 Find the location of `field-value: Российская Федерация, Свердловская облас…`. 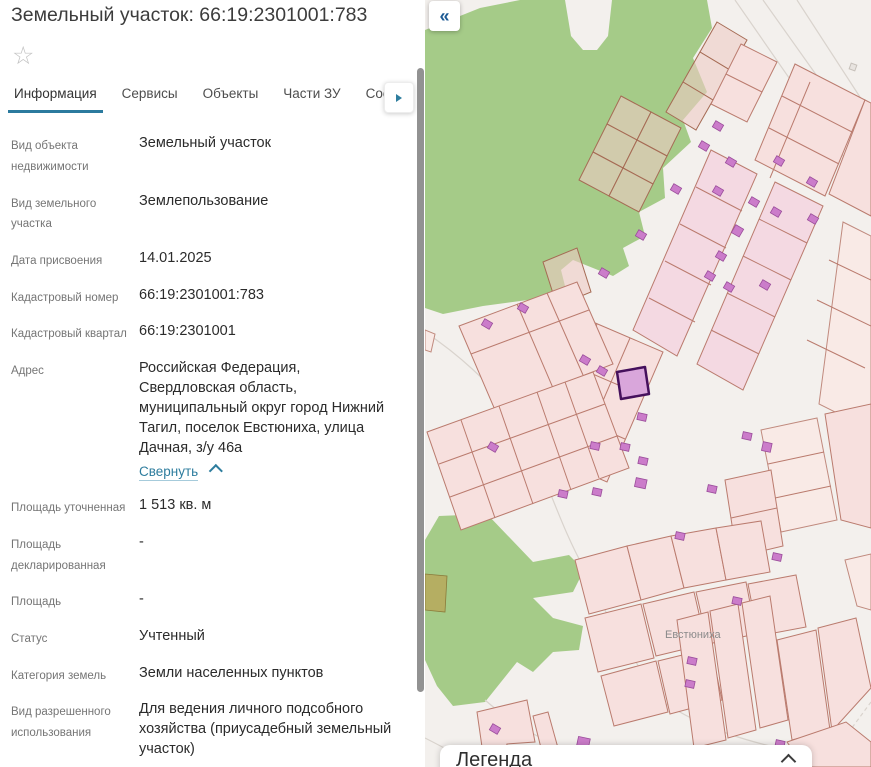

field-value: Российская Федерация, Свердловская облас… is located at coordinates (266, 420).